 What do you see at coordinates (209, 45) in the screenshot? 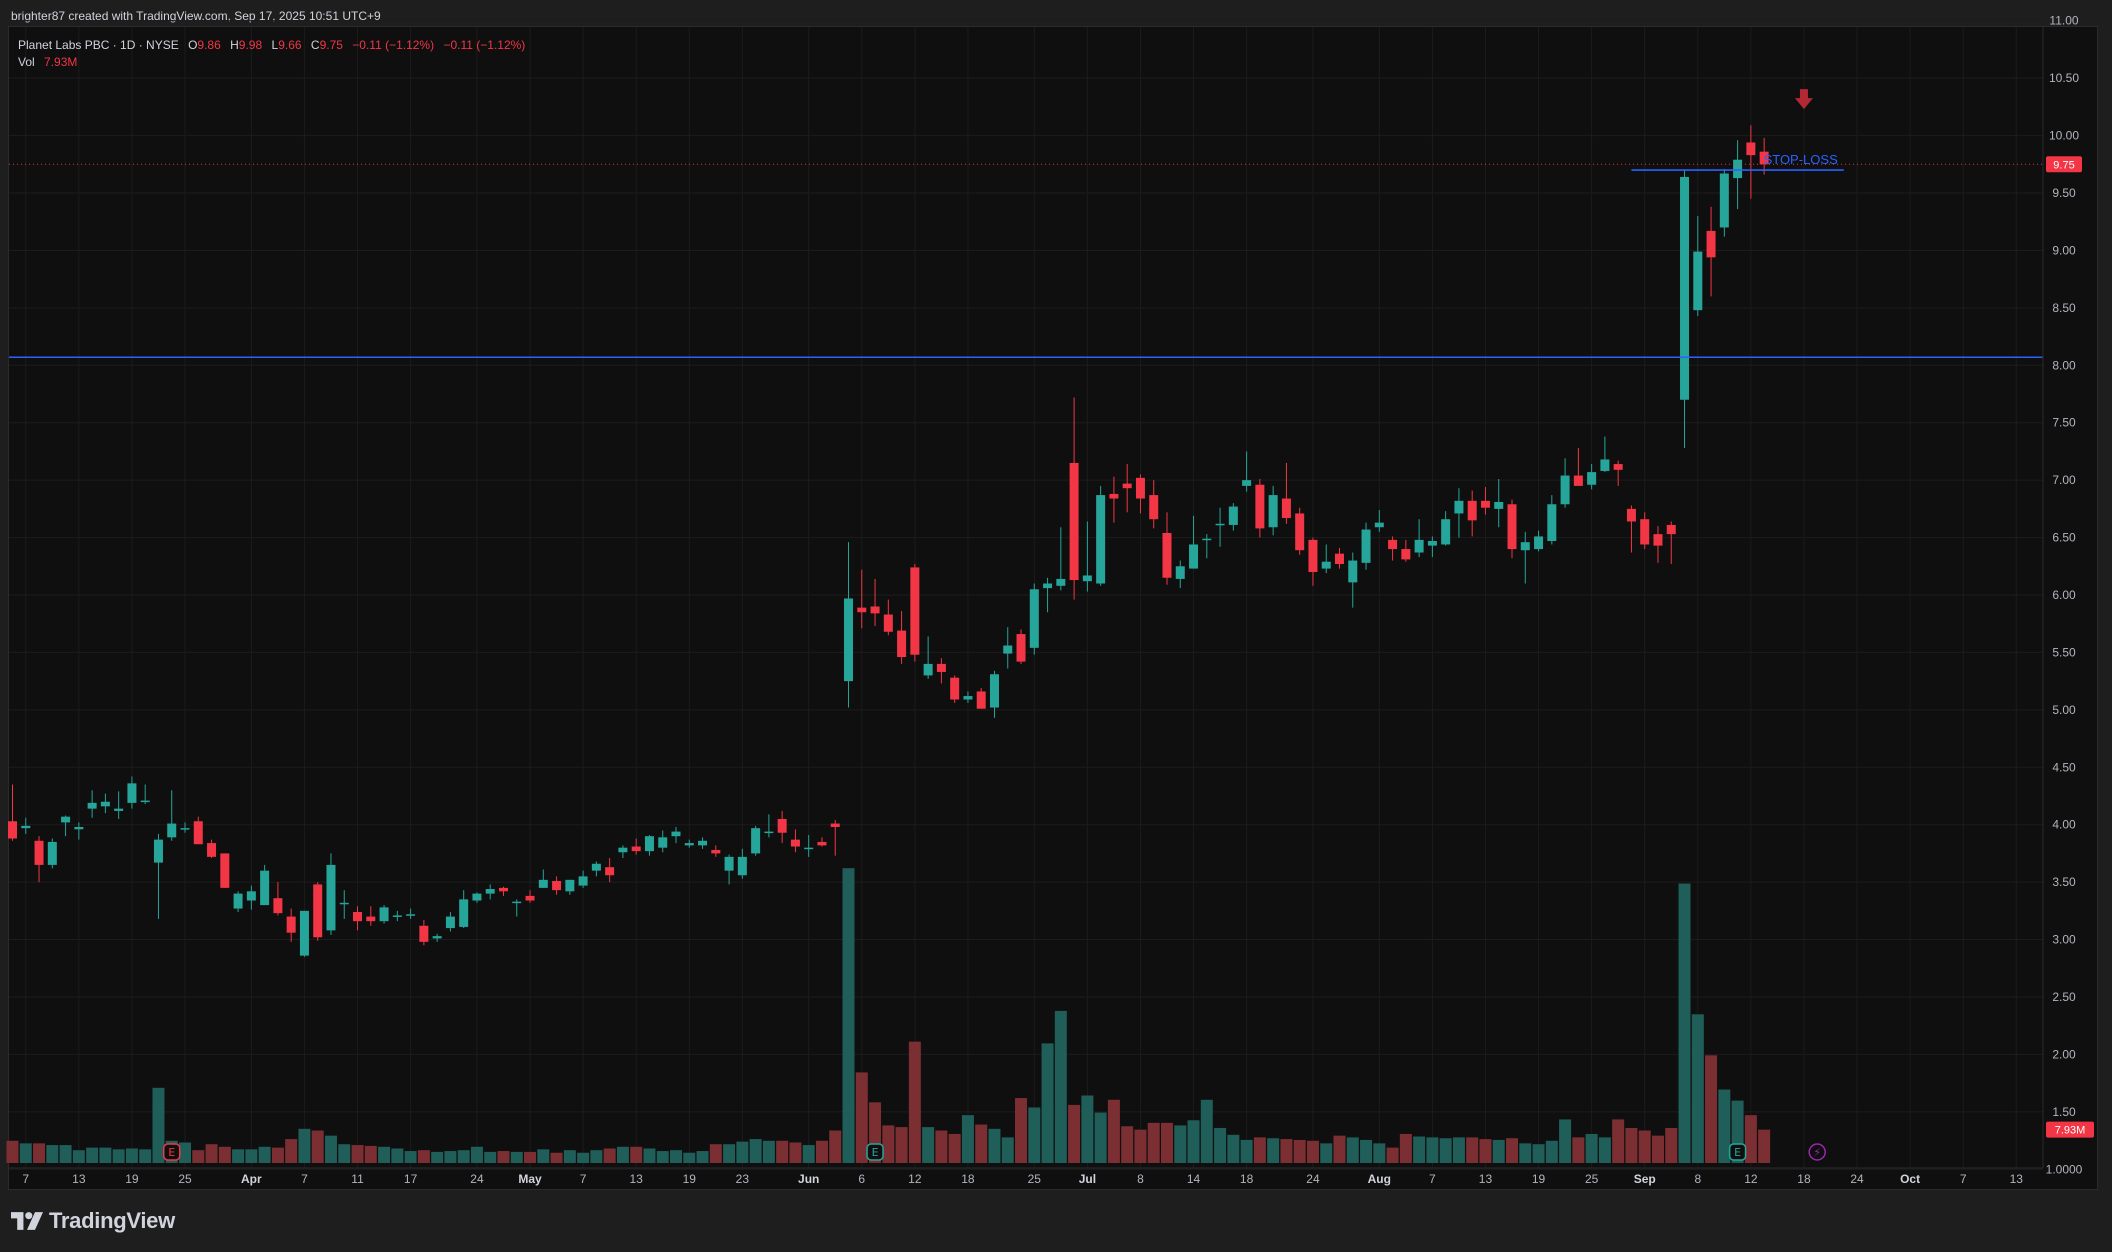
I see `legend-open-value: 9.86` at bounding box center [209, 45].